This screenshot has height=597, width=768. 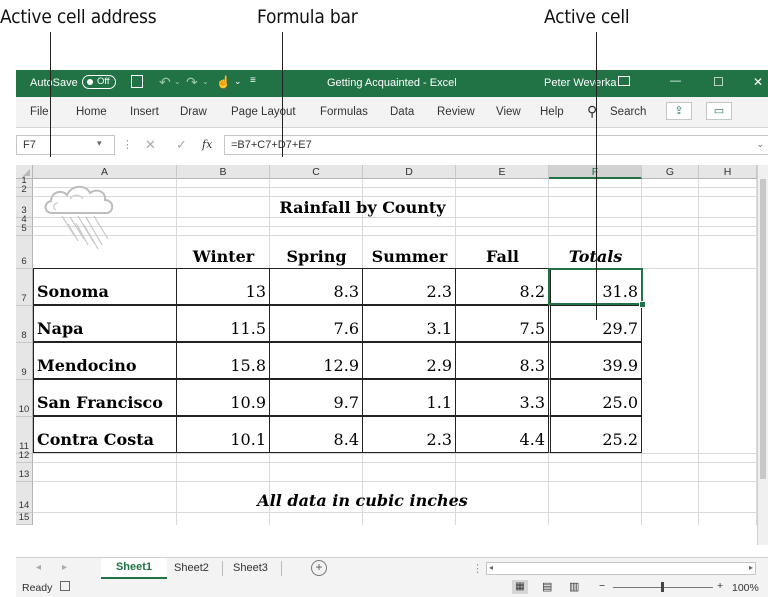 I want to click on scroll-left-icon: ◂, so click(x=38, y=567).